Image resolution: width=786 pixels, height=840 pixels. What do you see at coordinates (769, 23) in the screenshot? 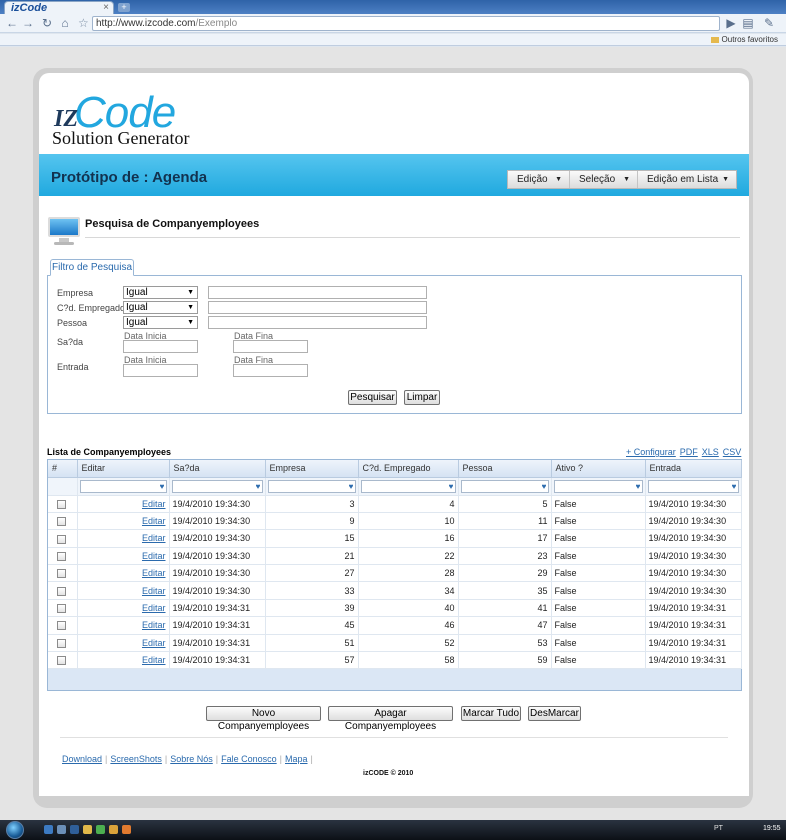
I see `wrench-icon: ✎` at bounding box center [769, 23].